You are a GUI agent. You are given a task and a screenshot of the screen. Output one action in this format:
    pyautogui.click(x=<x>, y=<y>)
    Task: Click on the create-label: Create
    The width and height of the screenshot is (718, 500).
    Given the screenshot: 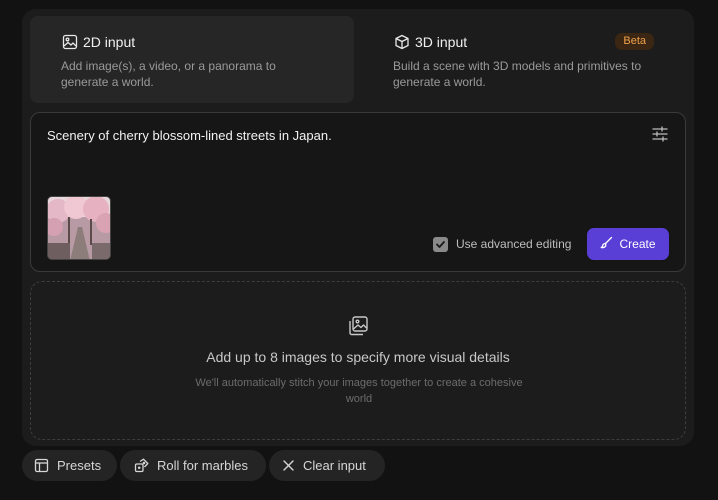 What is the action you would take?
    pyautogui.click(x=637, y=244)
    